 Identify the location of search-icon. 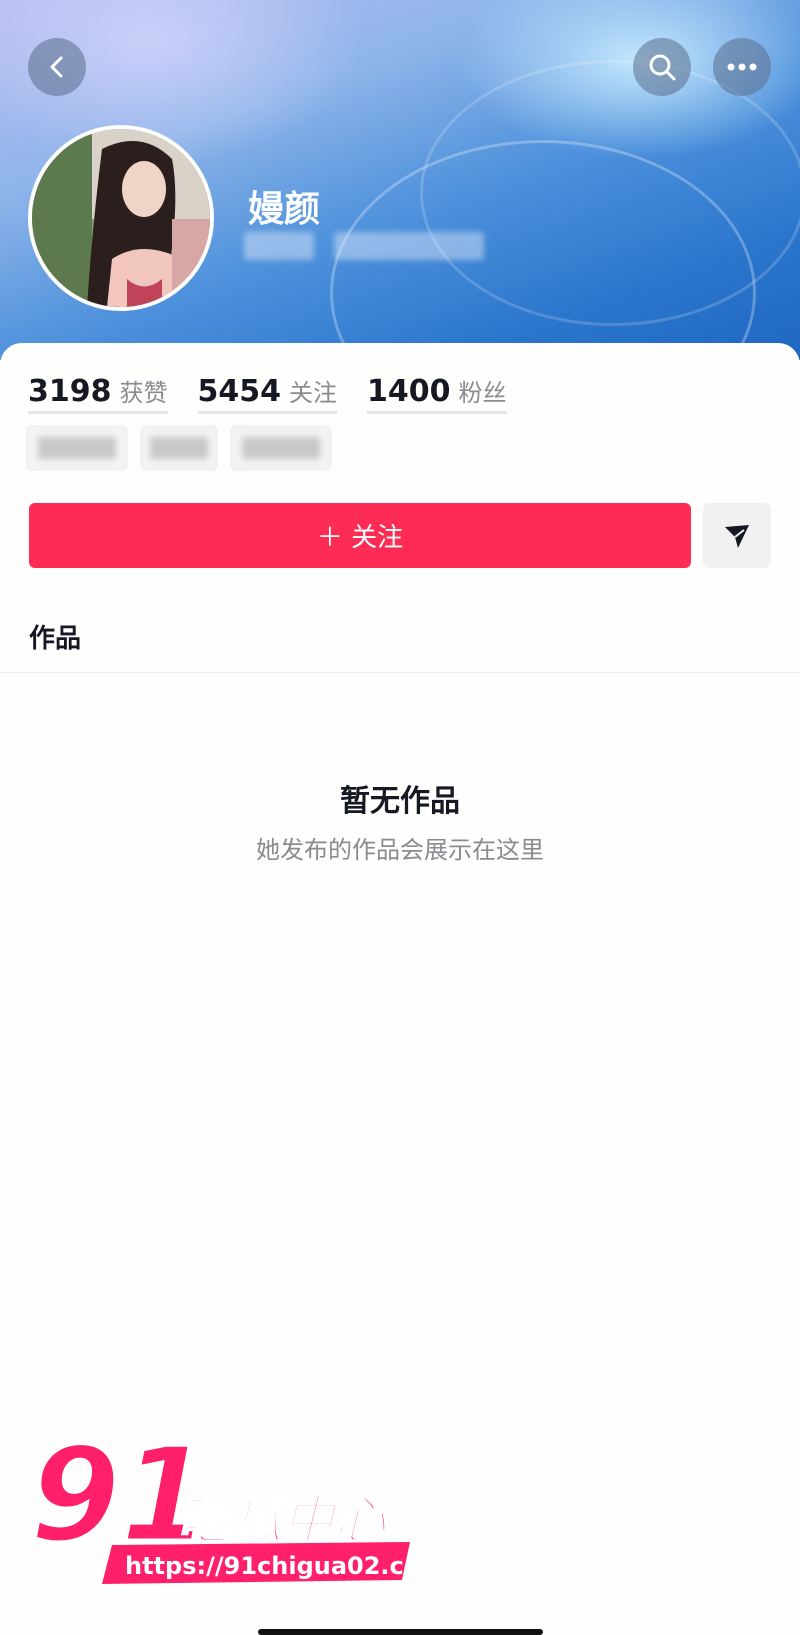
(662, 67).